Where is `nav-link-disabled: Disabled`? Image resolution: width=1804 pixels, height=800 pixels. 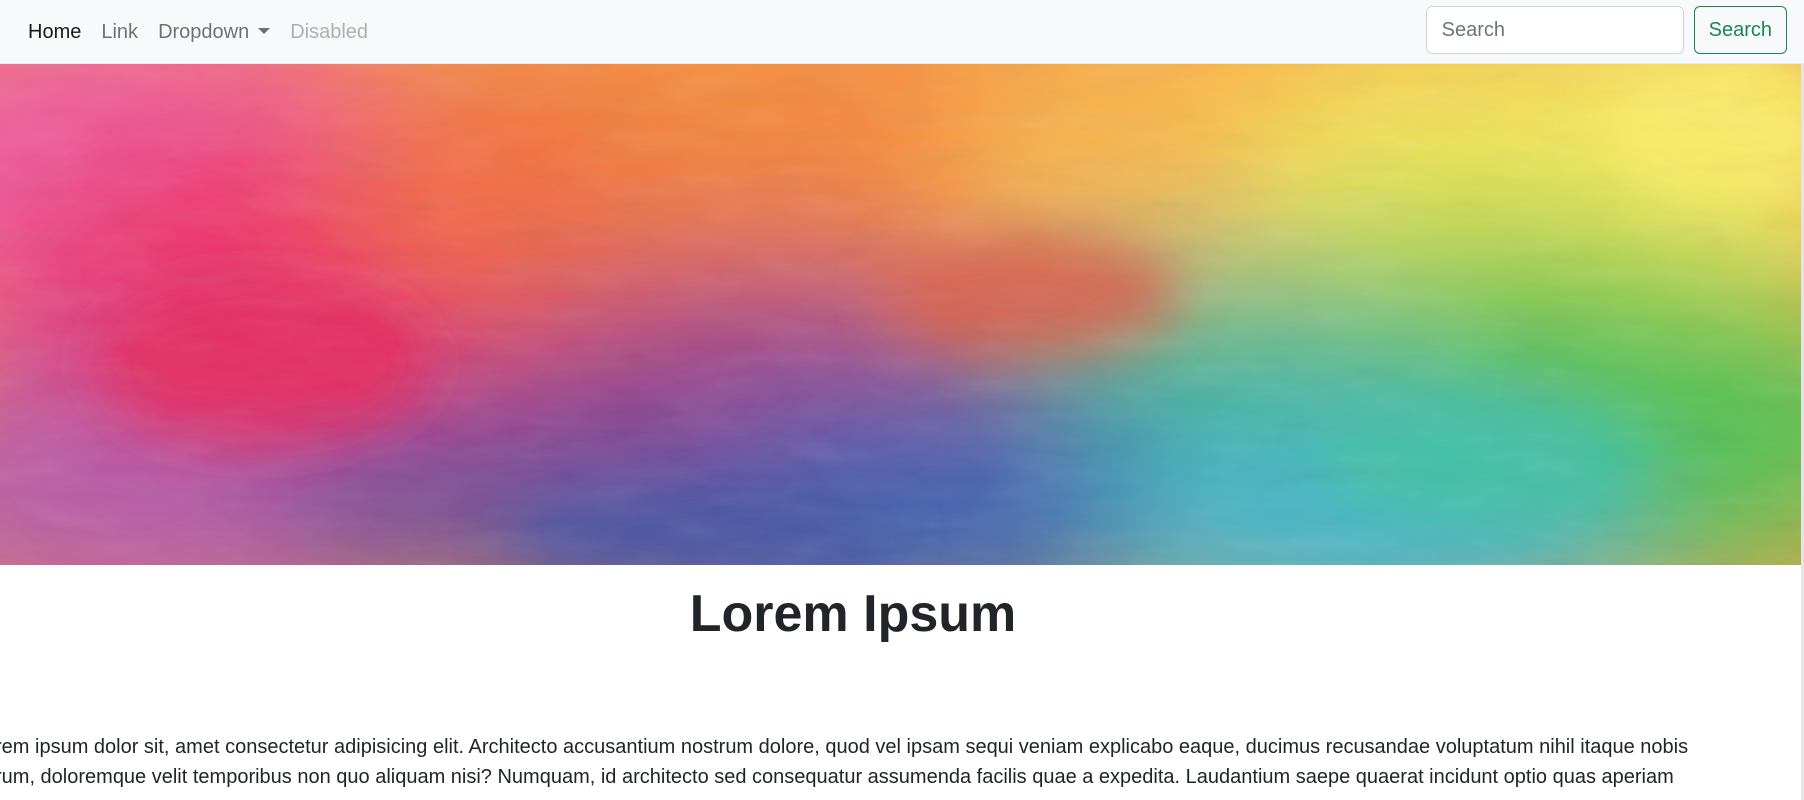
nav-link-disabled: Disabled is located at coordinates (329, 31).